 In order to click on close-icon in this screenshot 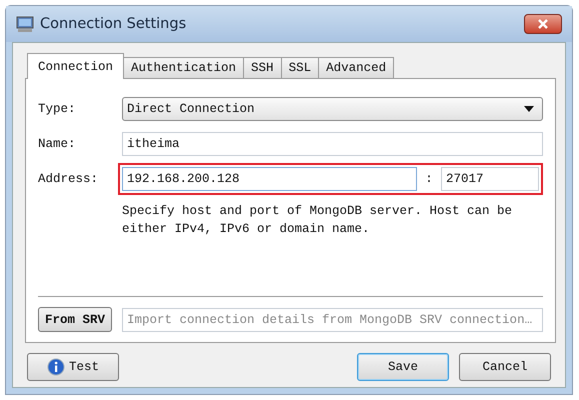, I will do `click(543, 24)`.